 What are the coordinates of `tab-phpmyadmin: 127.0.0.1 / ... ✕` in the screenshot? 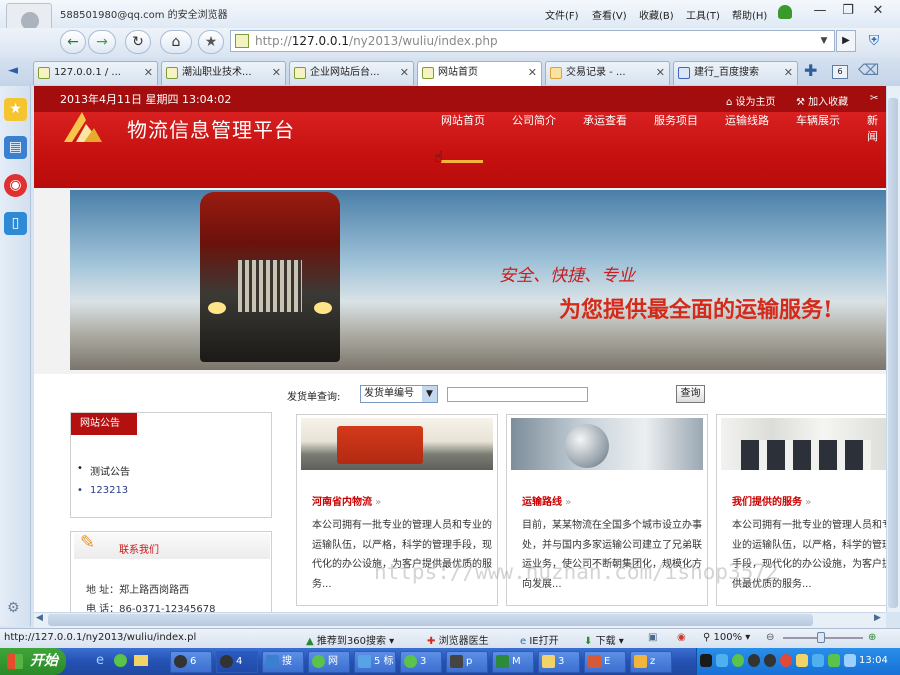 It's located at (95, 73).